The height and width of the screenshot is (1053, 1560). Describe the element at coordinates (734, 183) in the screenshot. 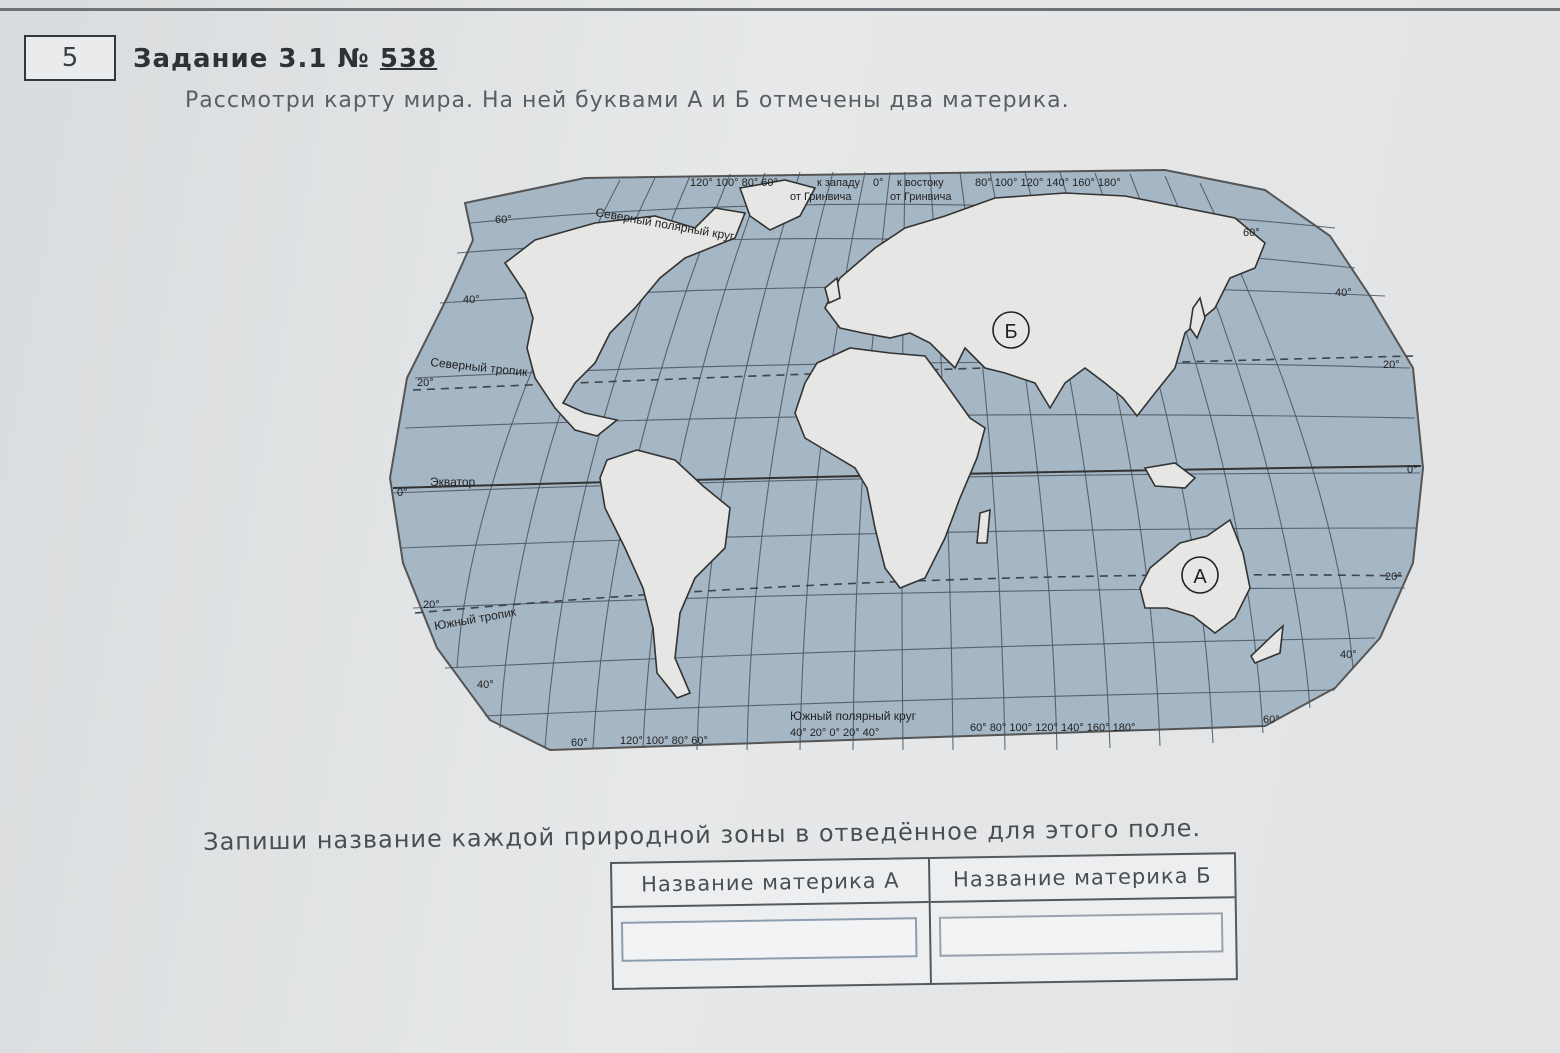

I see `top-scale-west: 120° 100° 80° 60°` at that location.